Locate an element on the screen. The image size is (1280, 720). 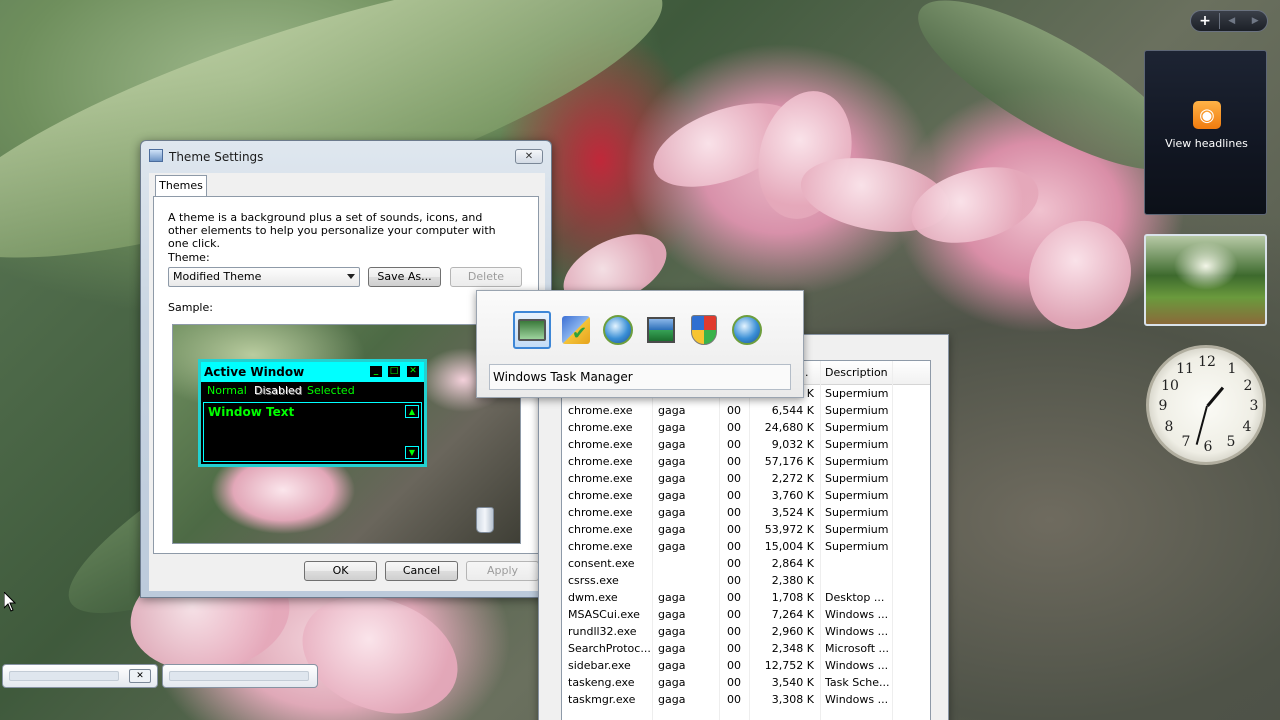
shield-icon is located at coordinates (704, 330).